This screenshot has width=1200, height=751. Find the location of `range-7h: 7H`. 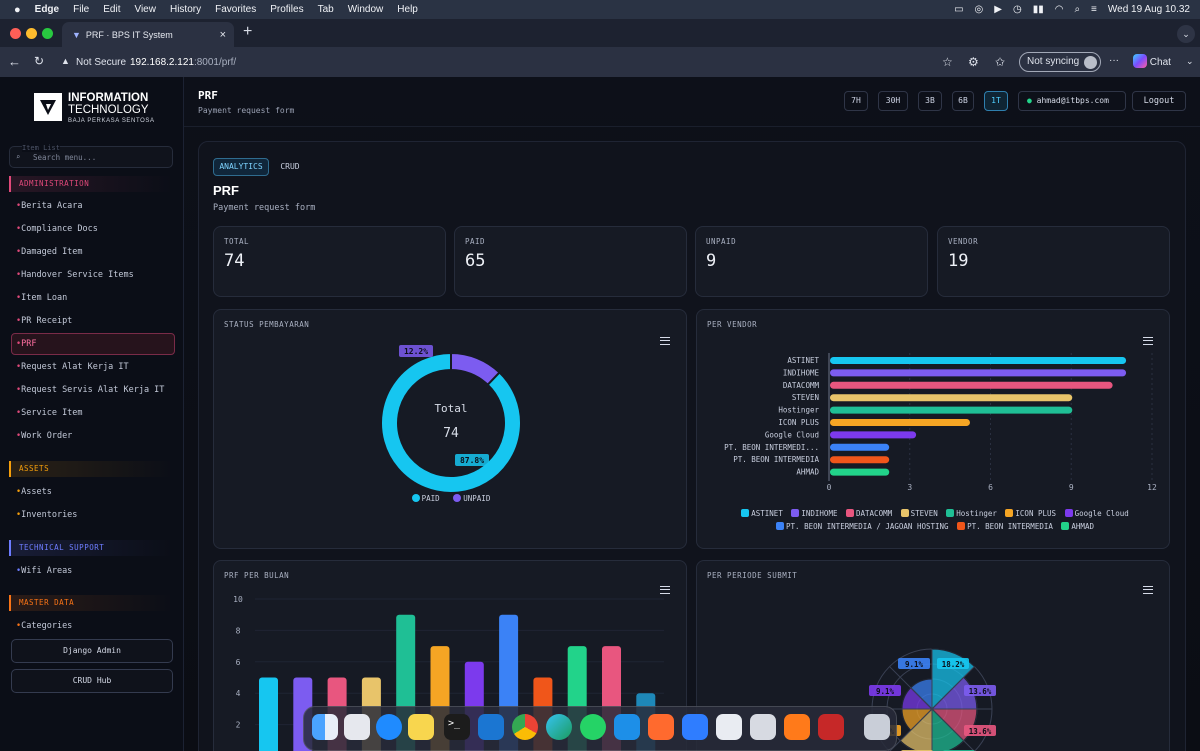

range-7h: 7H is located at coordinates (856, 101).